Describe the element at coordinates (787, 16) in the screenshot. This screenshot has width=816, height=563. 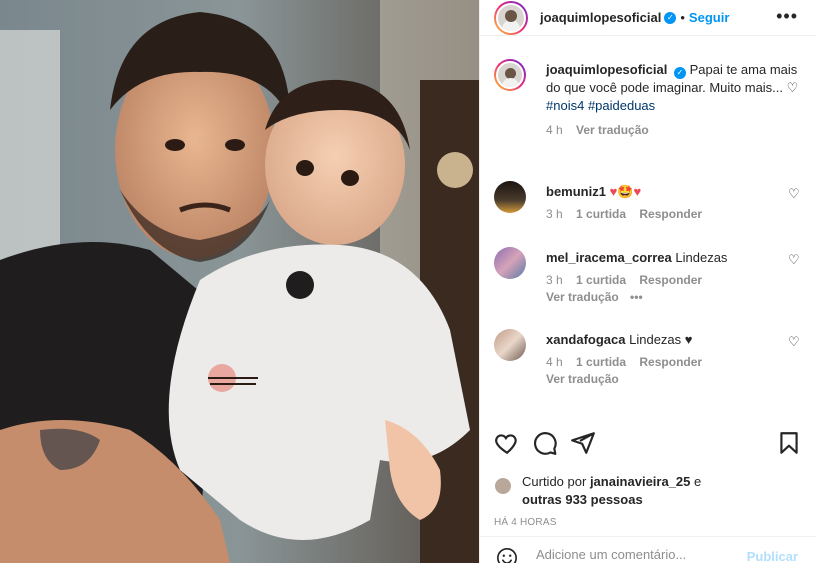
I see `more-icon: •••` at that location.